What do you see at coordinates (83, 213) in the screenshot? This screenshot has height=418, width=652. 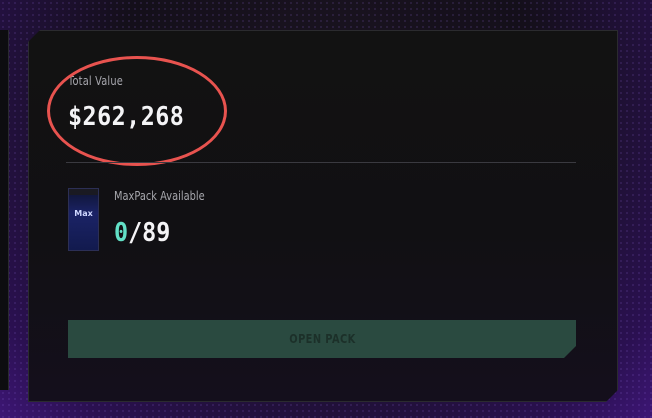 I see `pack-logo: Max` at bounding box center [83, 213].